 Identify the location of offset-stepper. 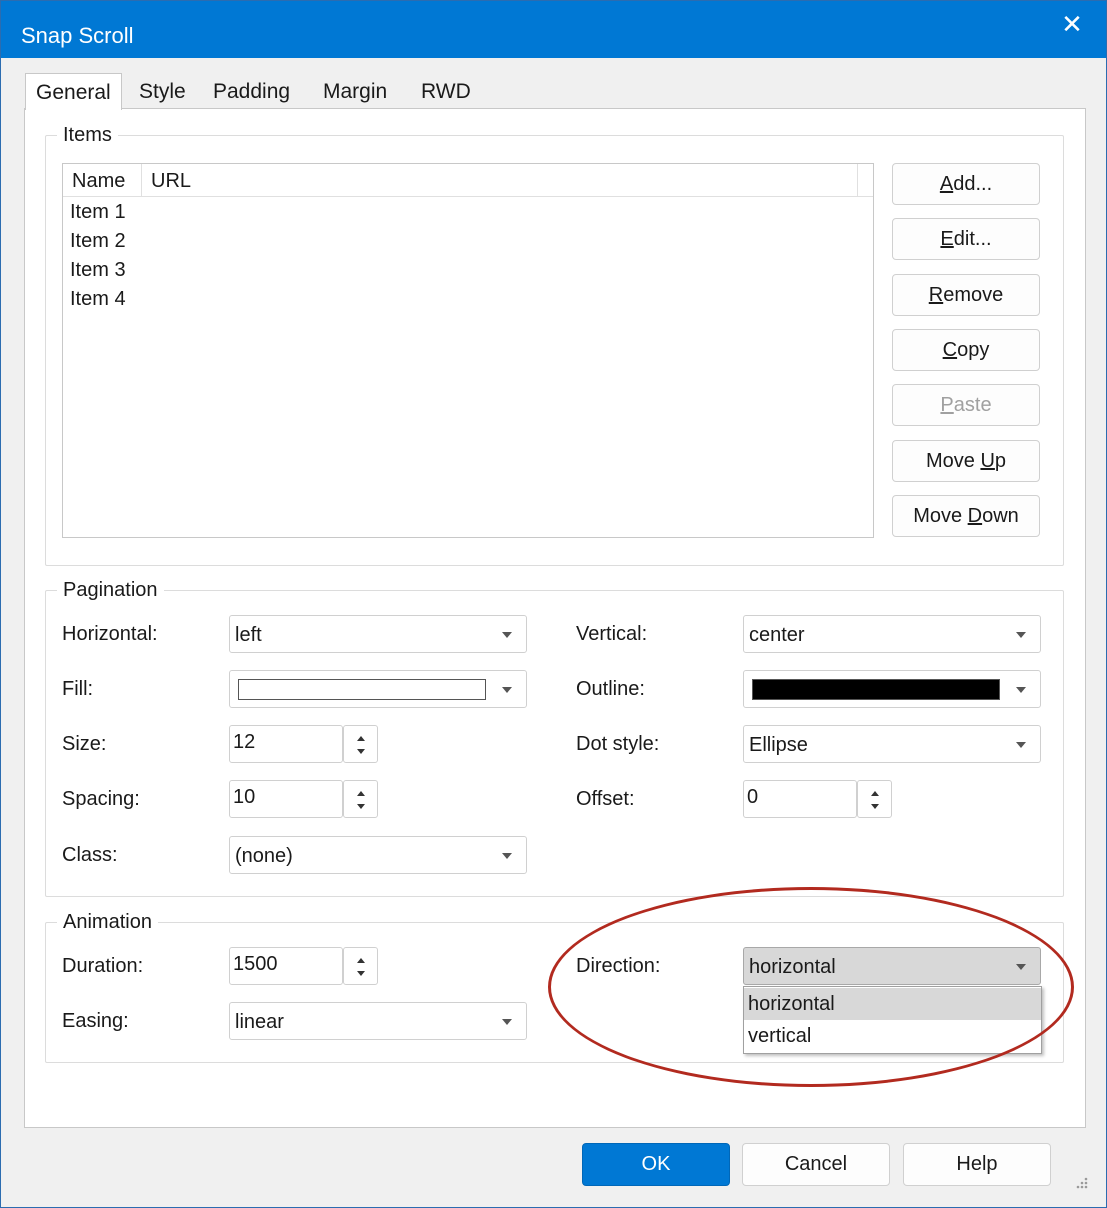
(874, 799).